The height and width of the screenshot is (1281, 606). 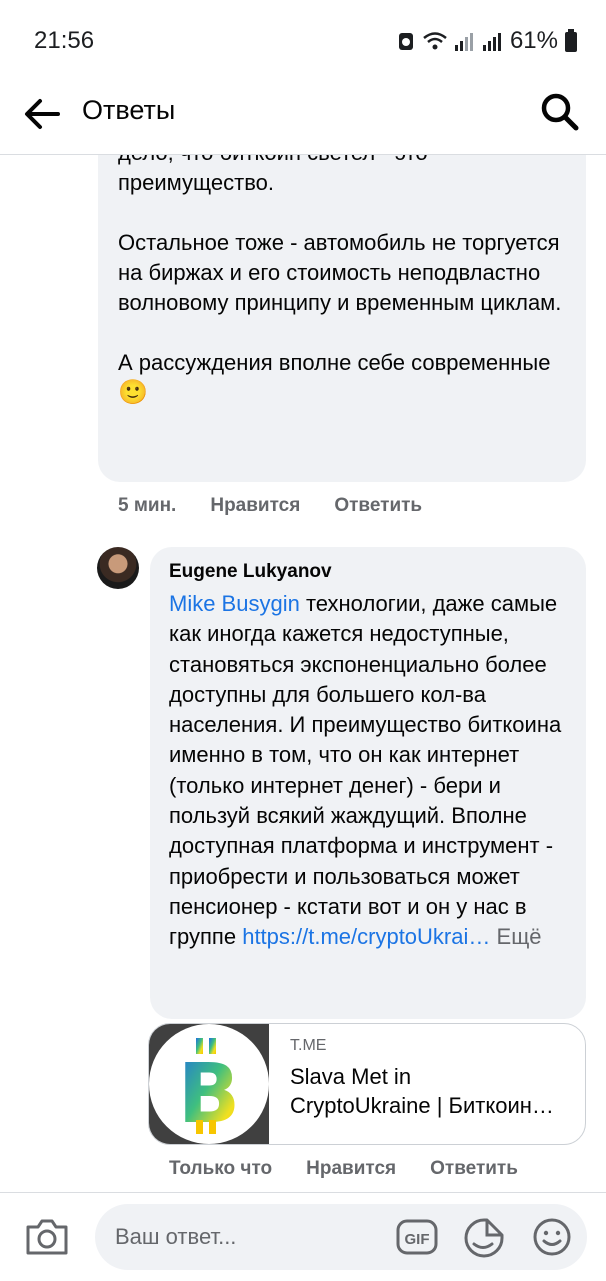 What do you see at coordinates (491, 42) in the screenshot?
I see `signal-roaming-icon` at bounding box center [491, 42].